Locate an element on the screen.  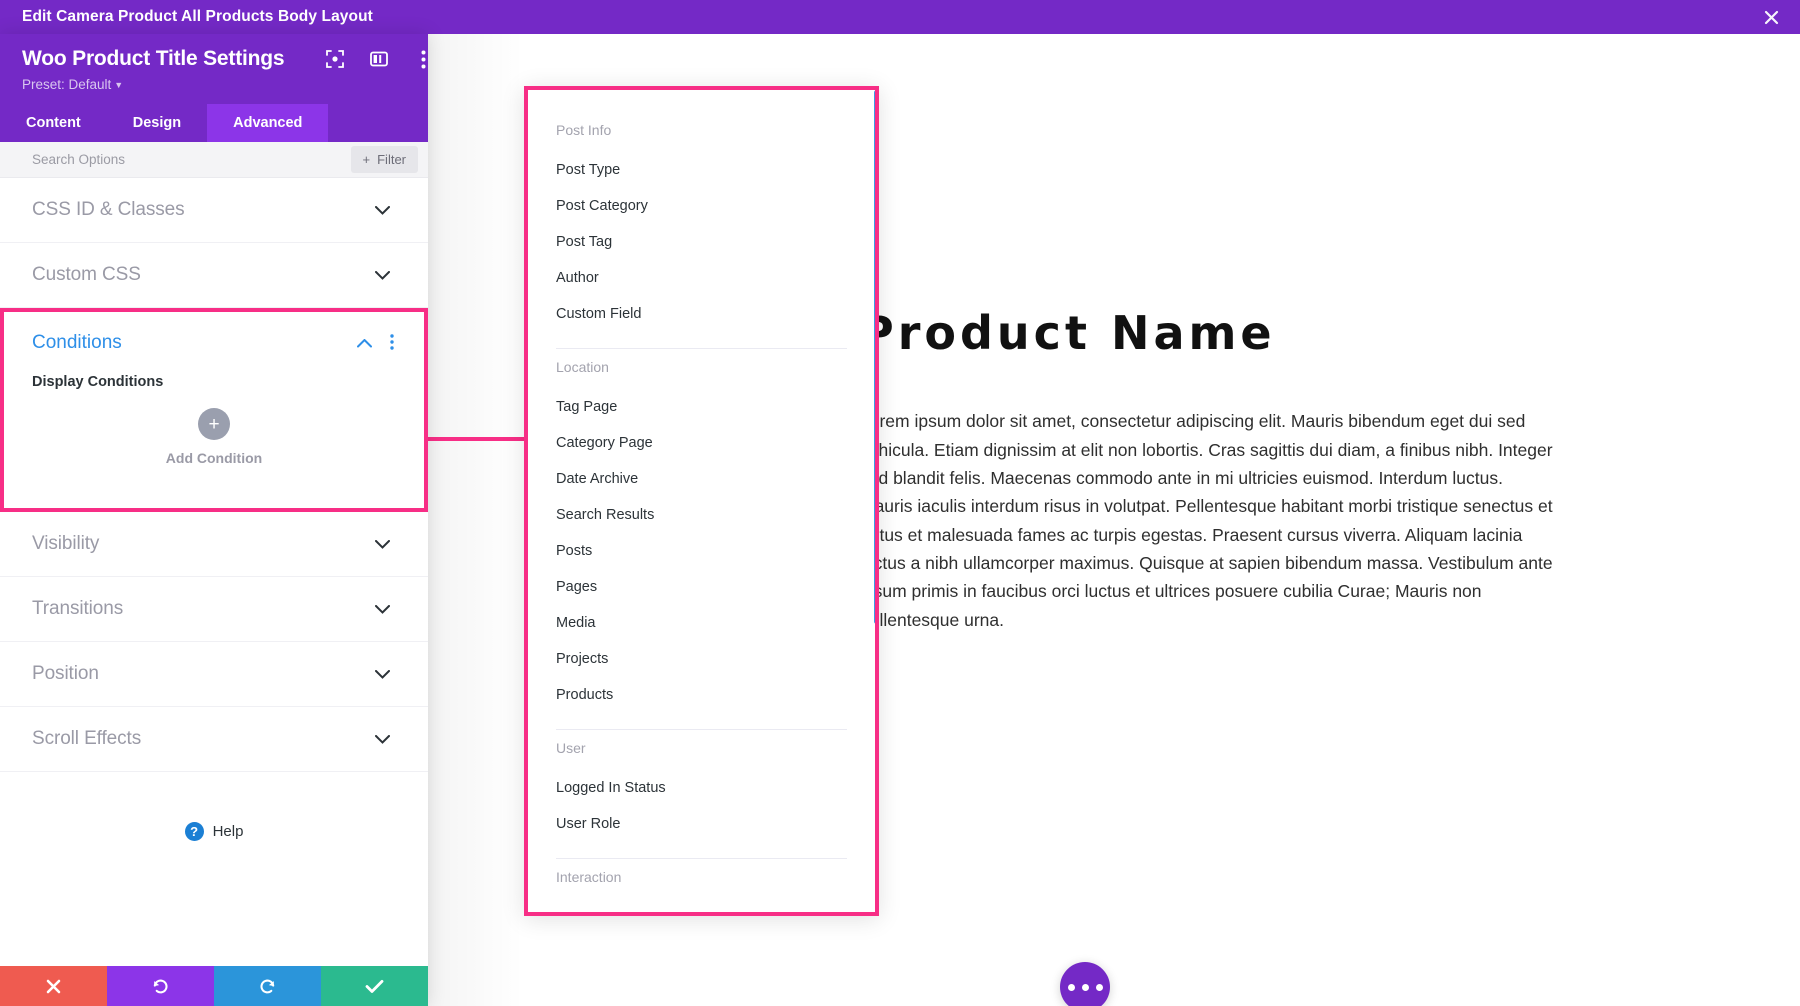
section-label: Visibility is located at coordinates (66, 543).